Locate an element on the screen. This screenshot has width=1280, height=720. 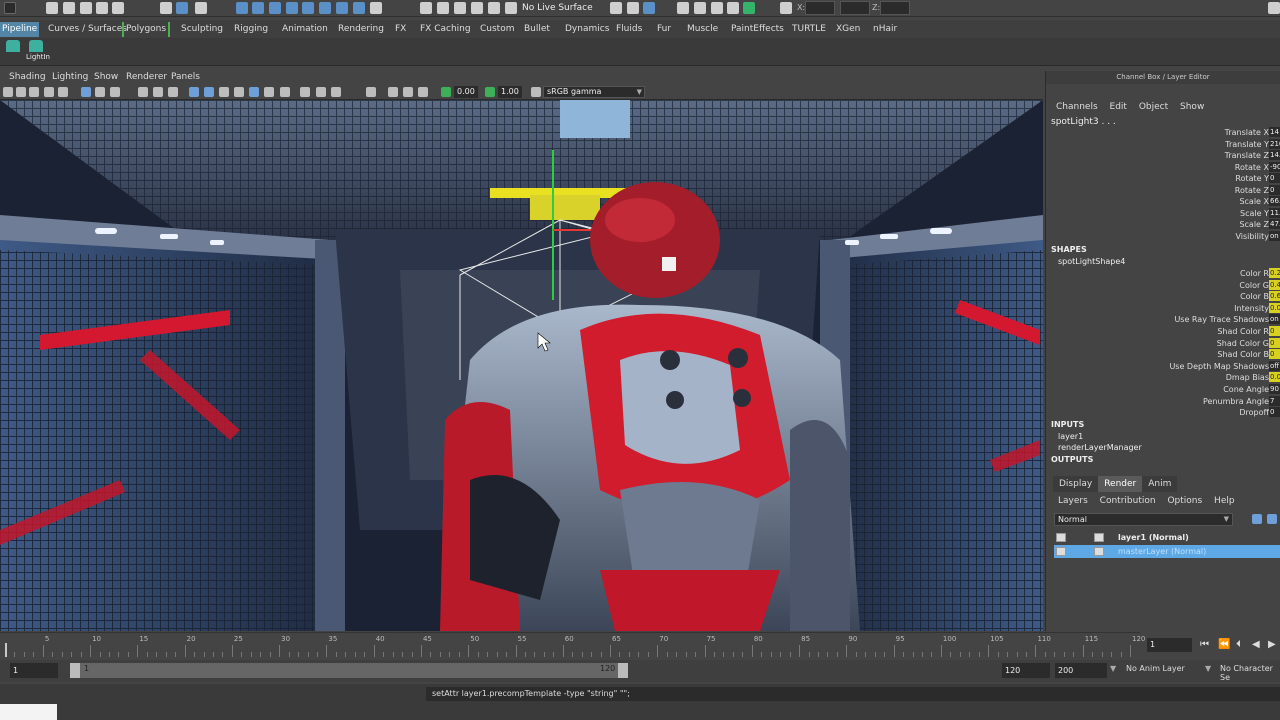
attribute-name: Shad Color B is located at coordinates (1169, 354).